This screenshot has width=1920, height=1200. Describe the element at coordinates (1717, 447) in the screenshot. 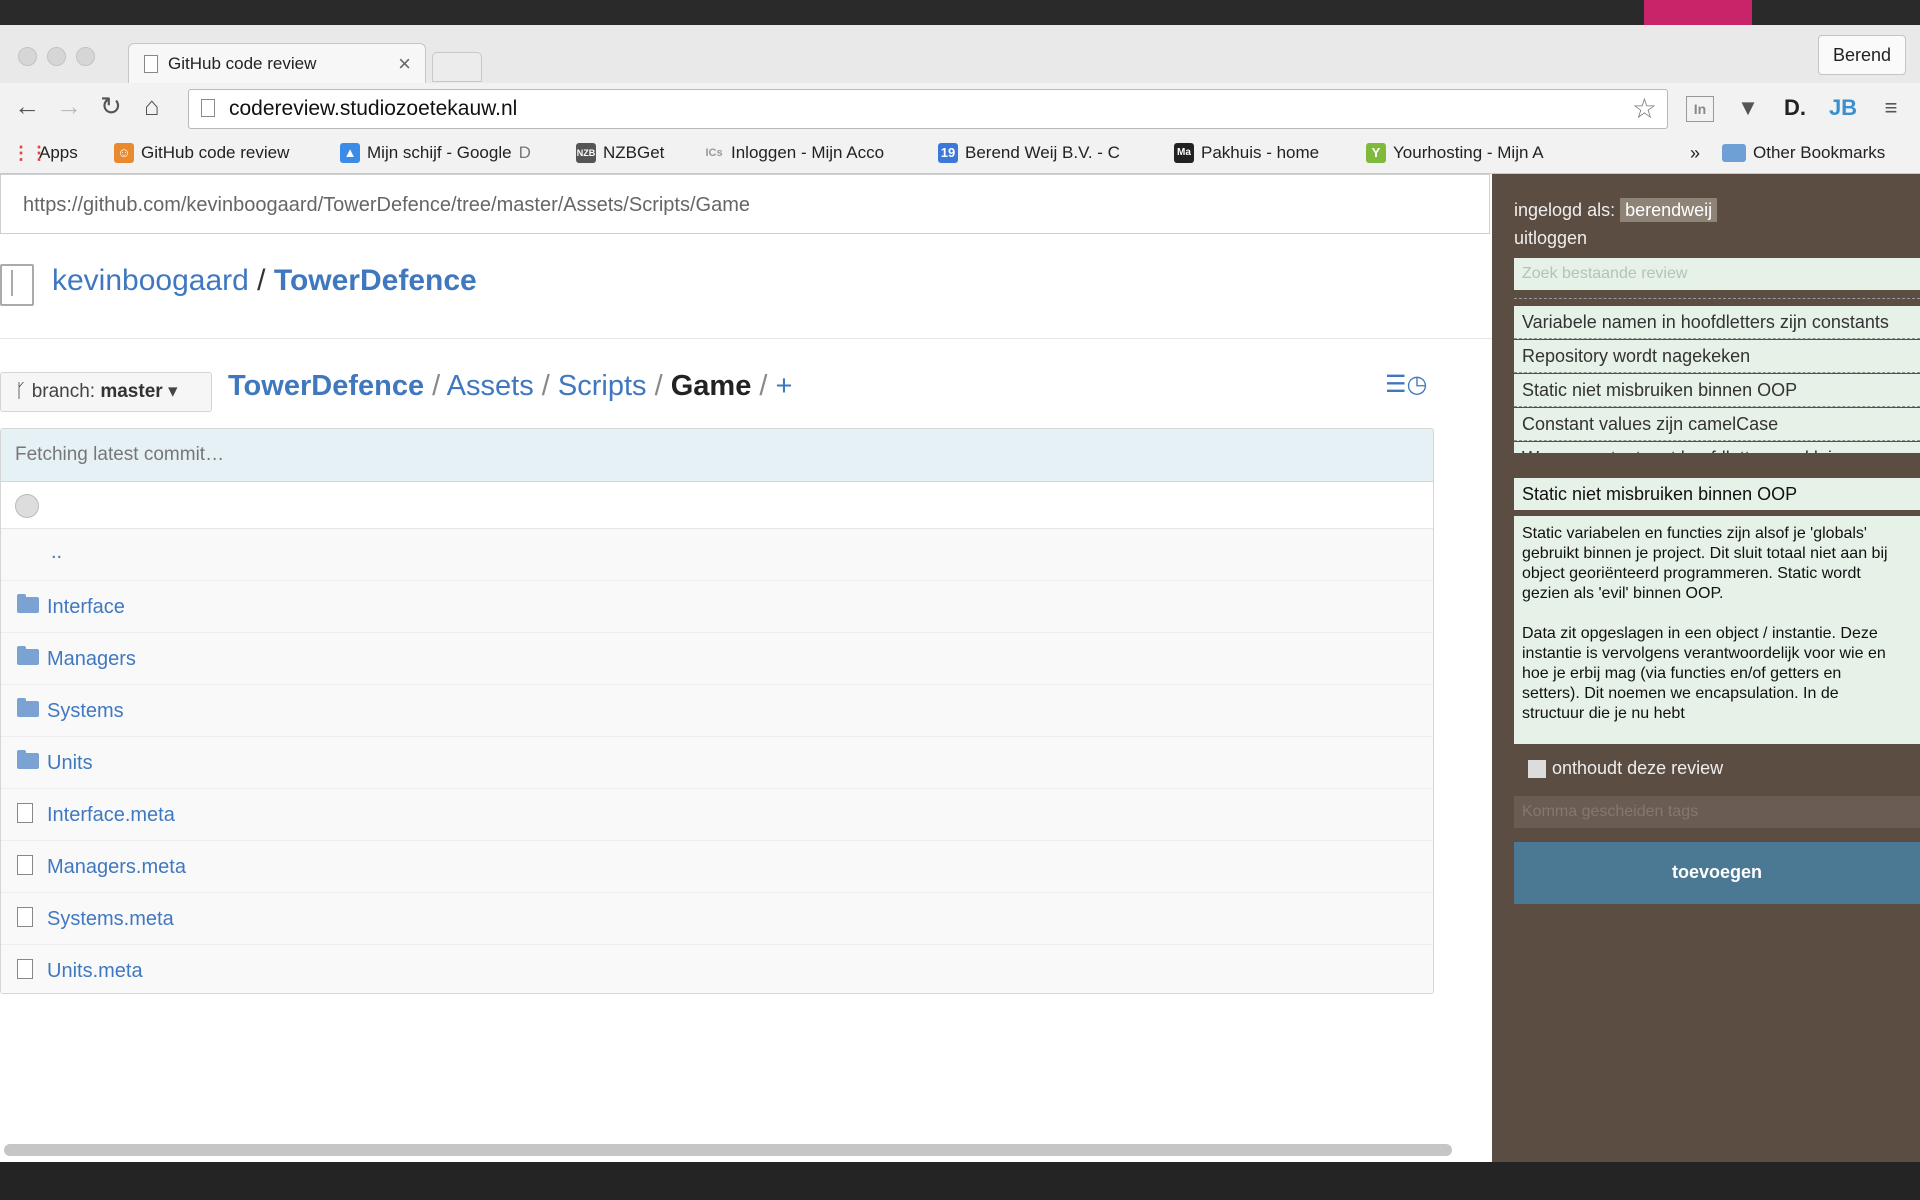

I see `list-item: Wees constant met hoofdletters en kleine` at that location.